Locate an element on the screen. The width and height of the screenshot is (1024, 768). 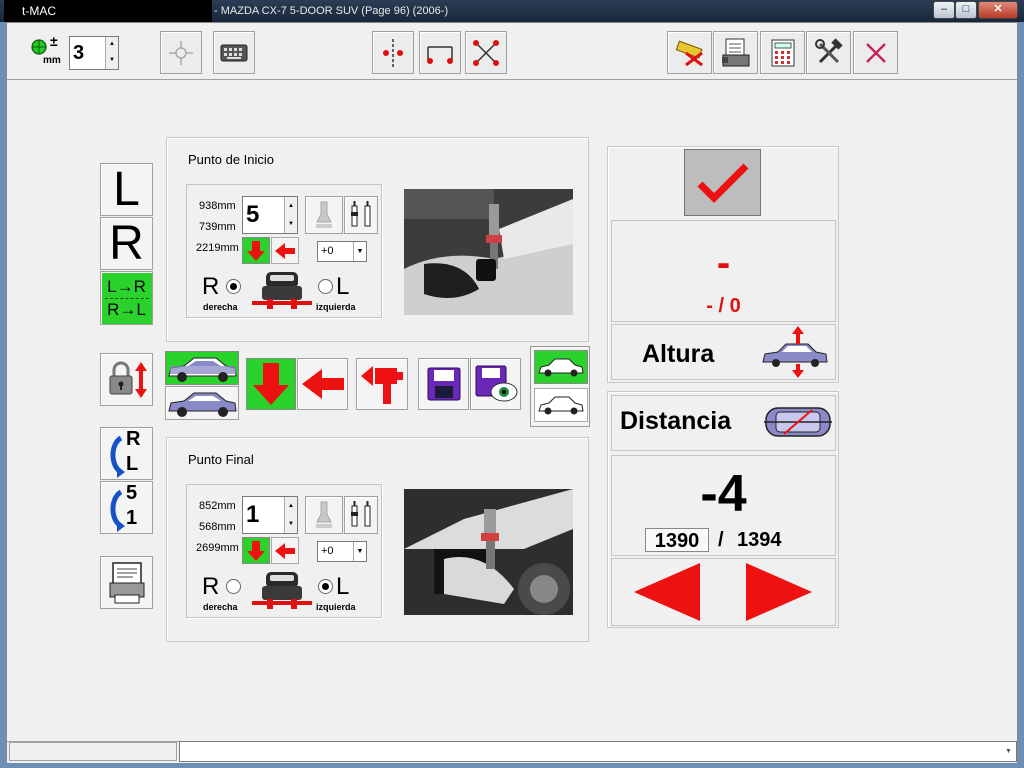
right-triangle-icon is located at coordinates (779, 592).